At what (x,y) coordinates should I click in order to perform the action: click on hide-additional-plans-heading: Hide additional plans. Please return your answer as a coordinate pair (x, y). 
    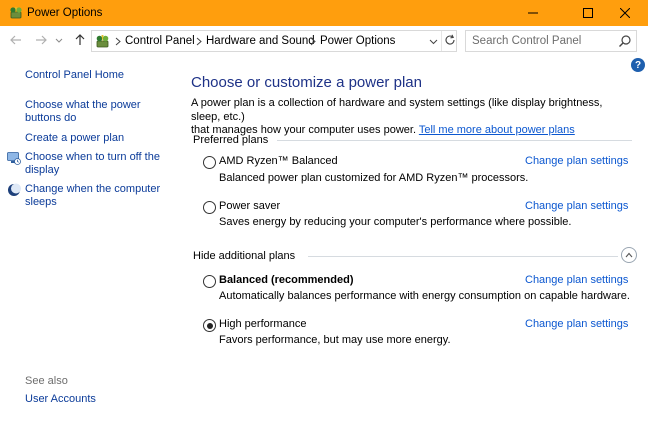
    Looking at the image, I should click on (244, 256).